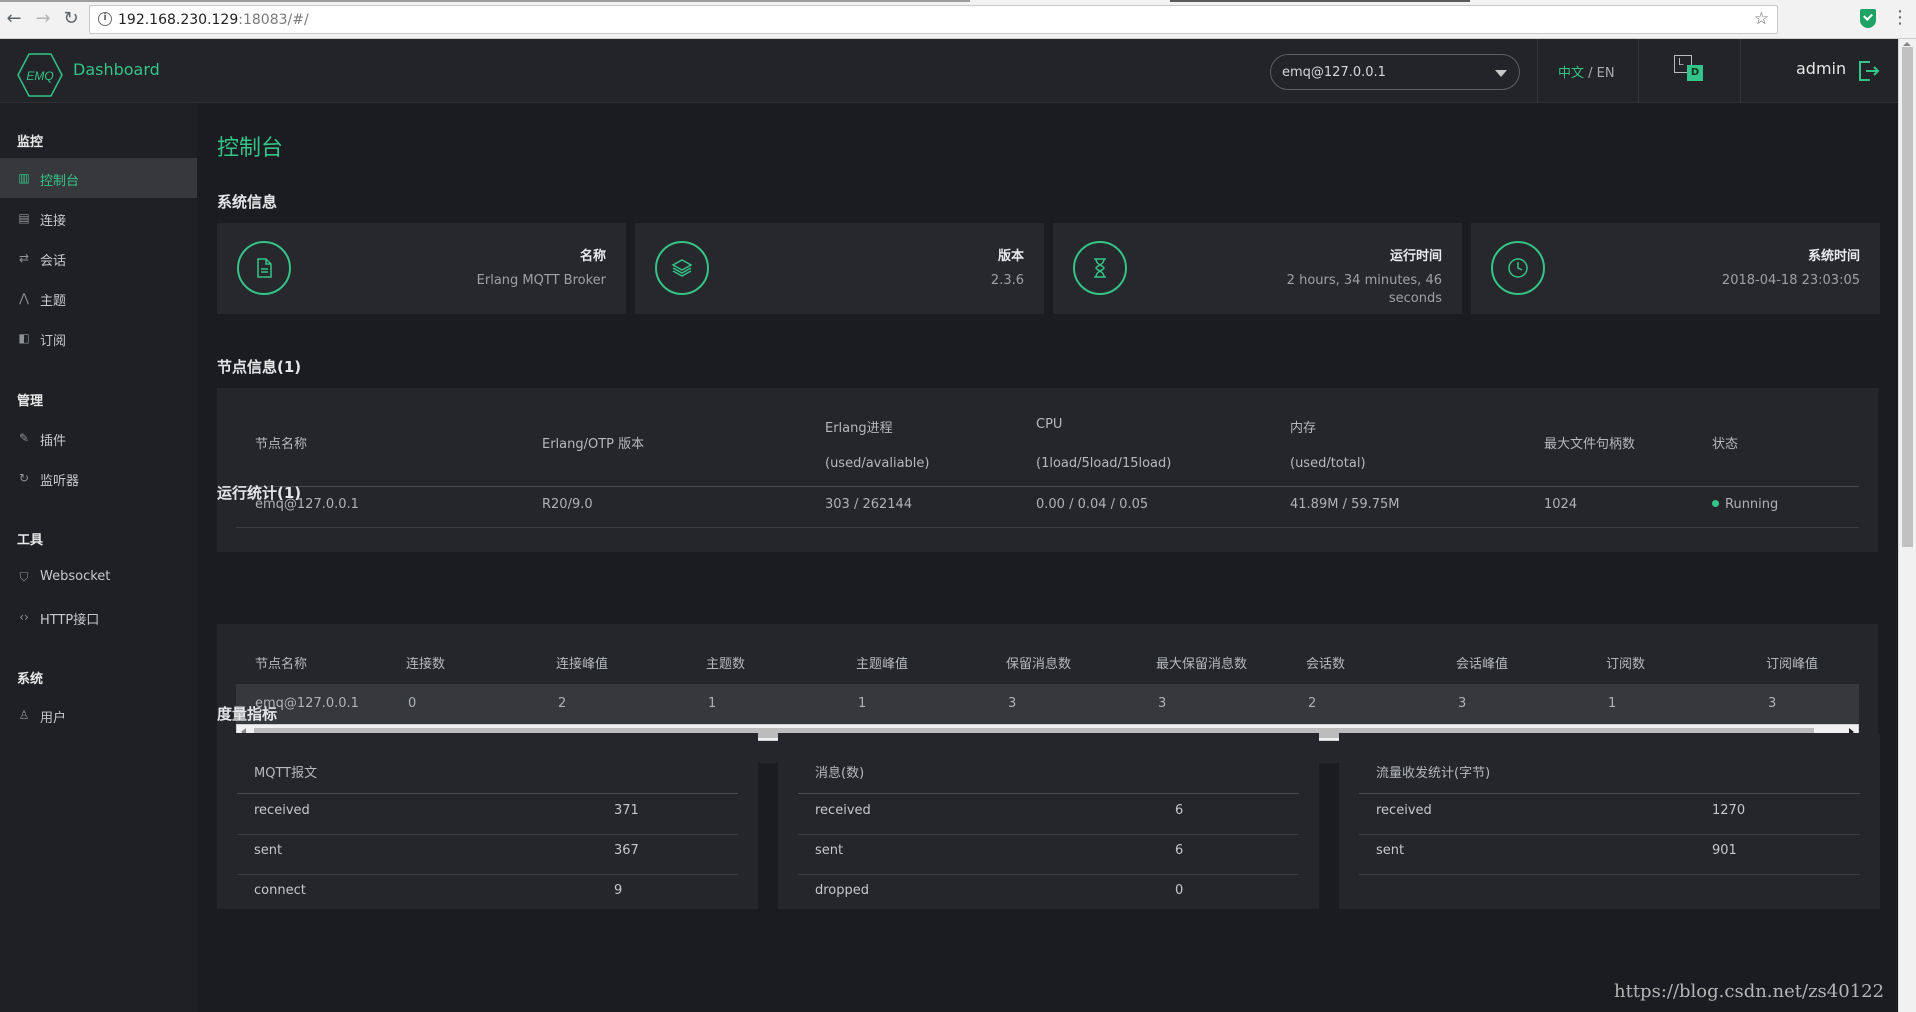 The image size is (1916, 1012). I want to click on sidebar-item-label: Websocket, so click(75, 576).